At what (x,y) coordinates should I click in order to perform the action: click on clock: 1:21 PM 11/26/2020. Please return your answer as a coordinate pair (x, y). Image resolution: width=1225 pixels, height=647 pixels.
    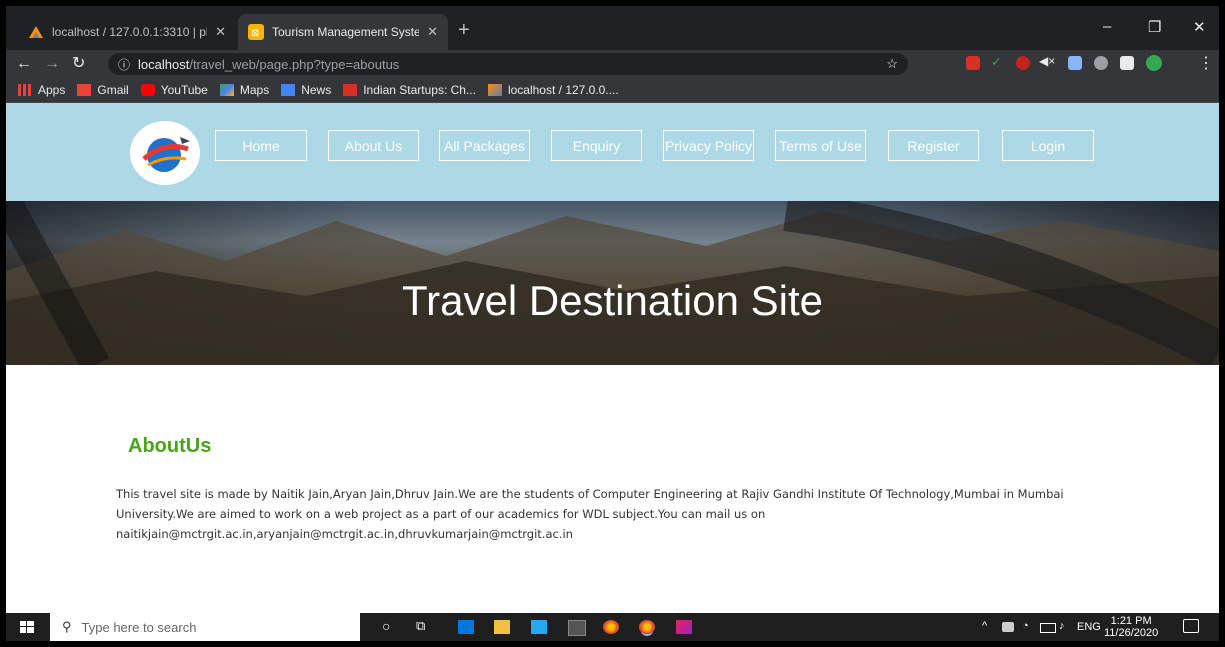
    Looking at the image, I should click on (1131, 627).